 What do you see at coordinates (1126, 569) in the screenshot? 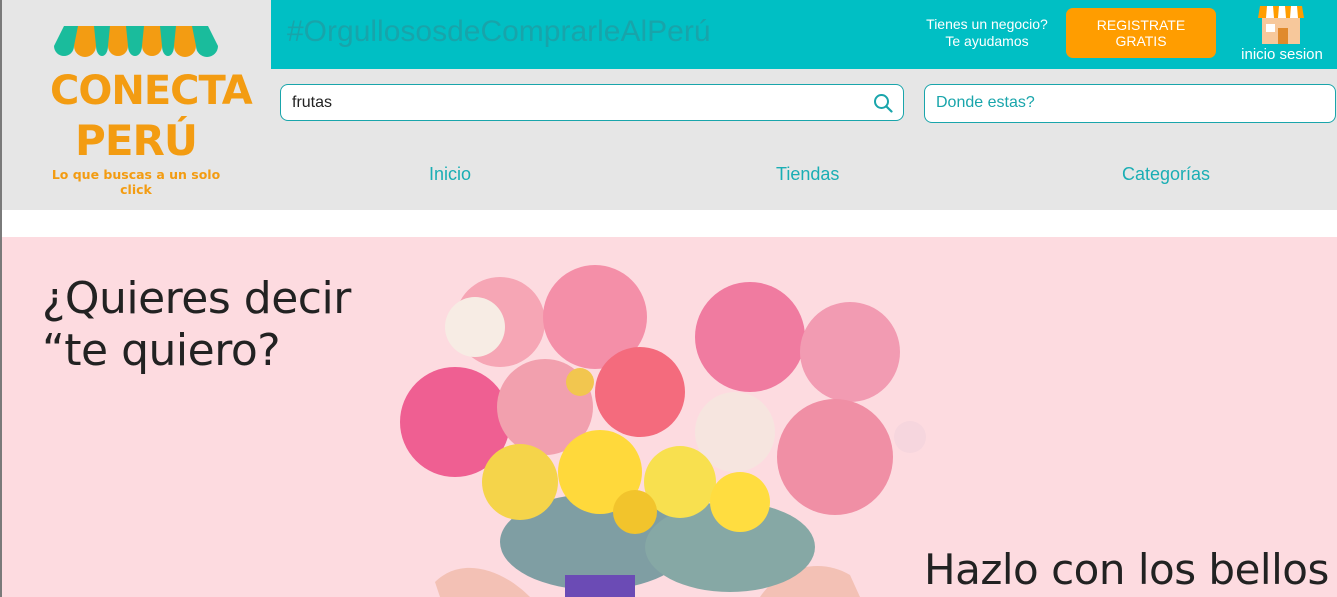
I see `banner-subheadline: Hazlo con los bellos` at bounding box center [1126, 569].